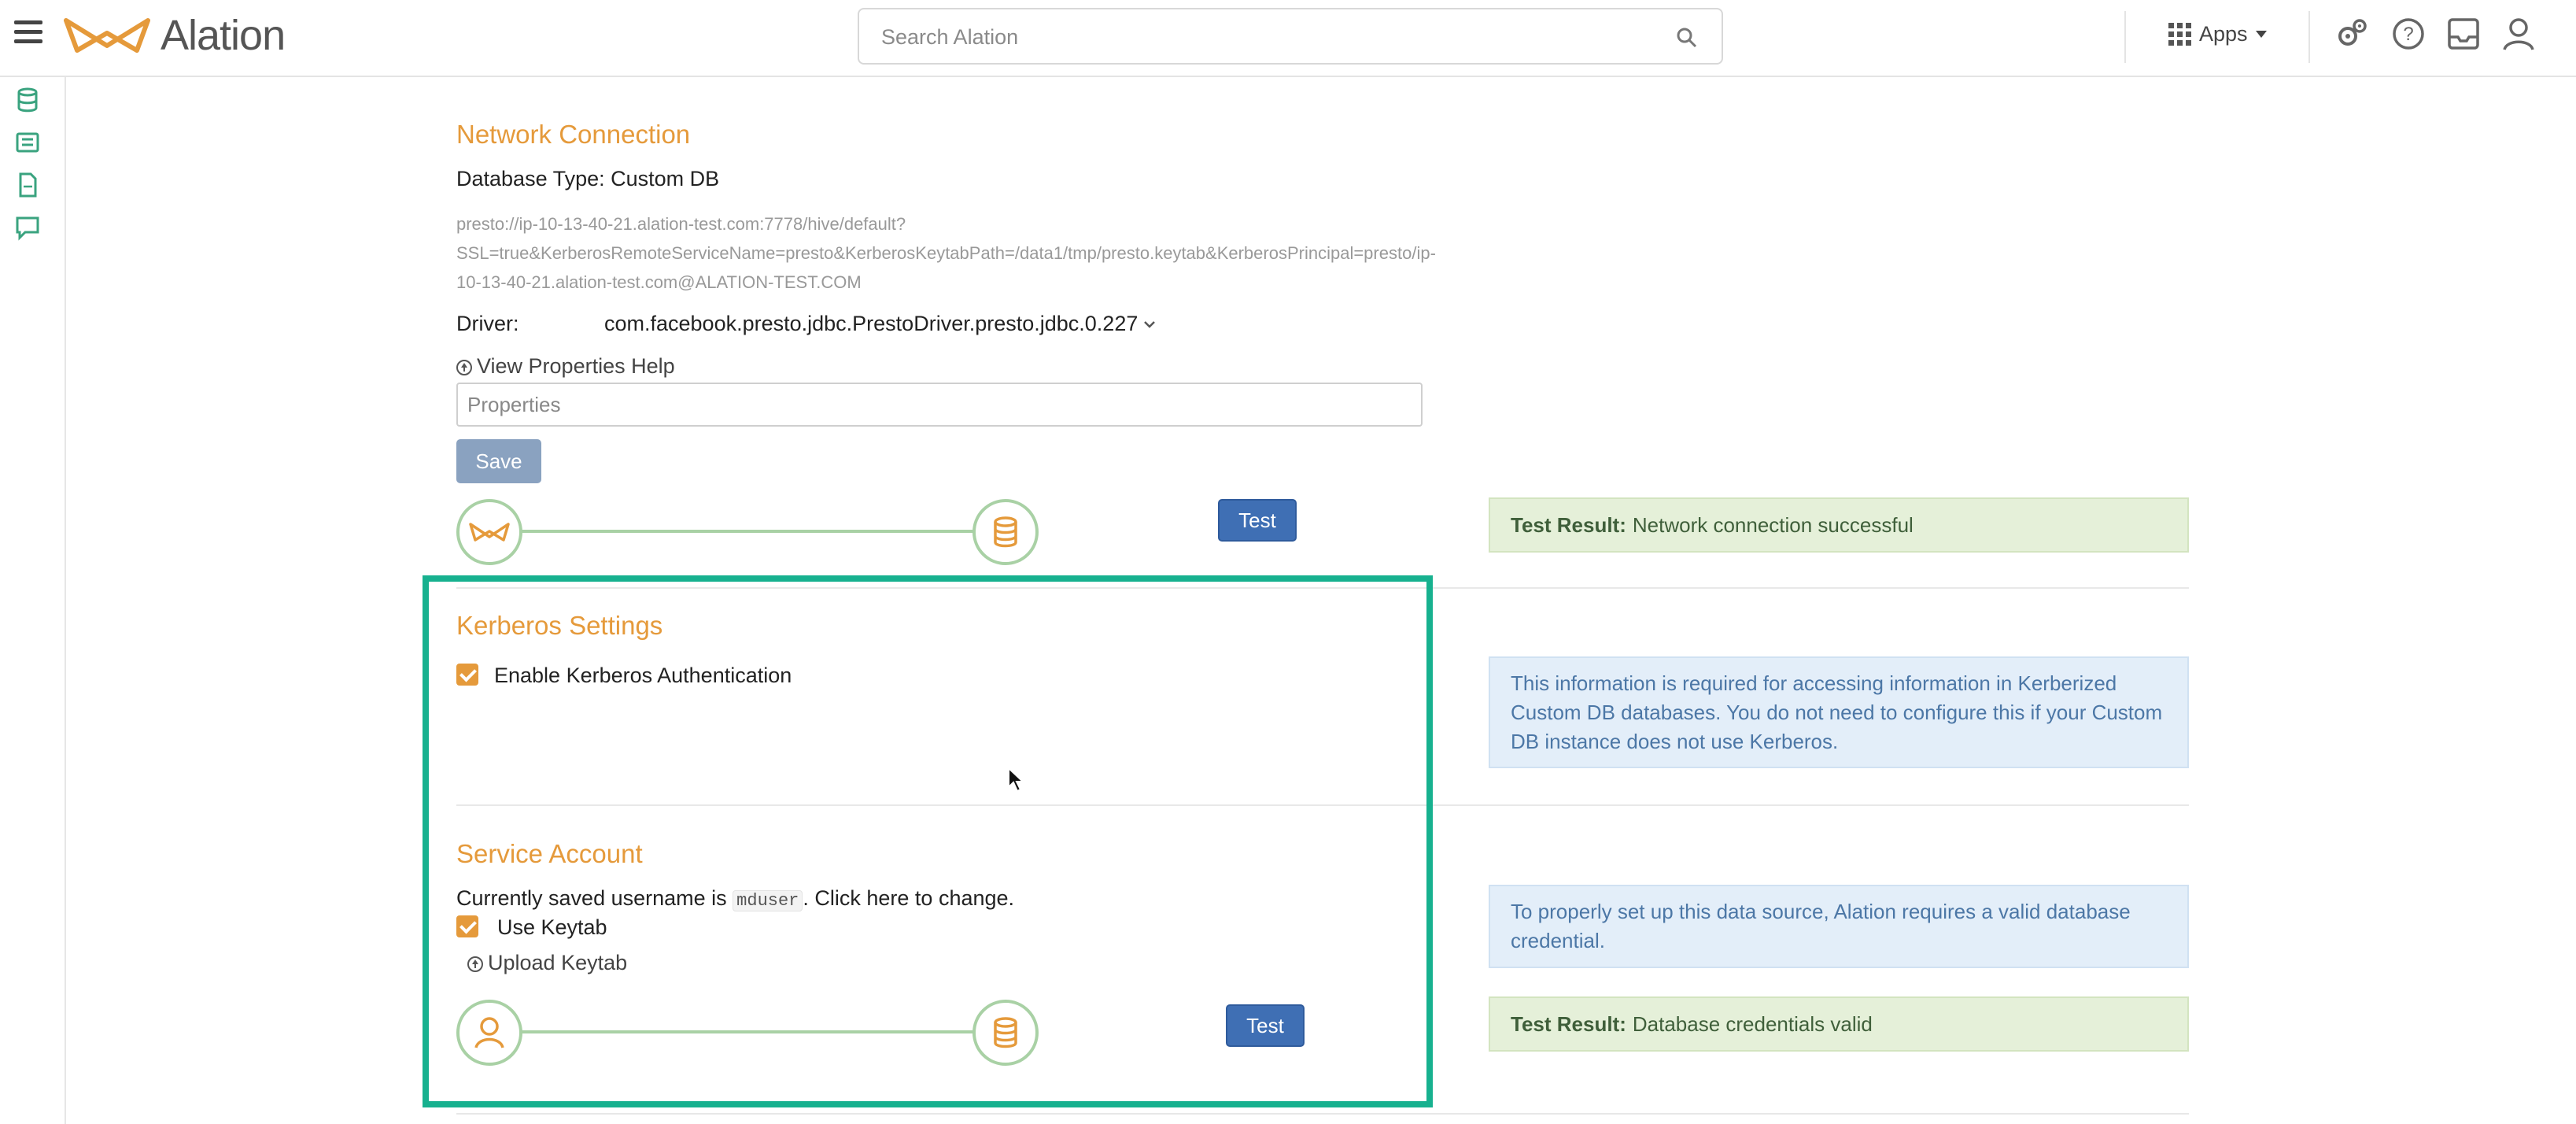 Image resolution: width=2576 pixels, height=1124 pixels. Describe the element at coordinates (592, 898) in the screenshot. I see `saved-username-prefix: Currently saved username is` at that location.